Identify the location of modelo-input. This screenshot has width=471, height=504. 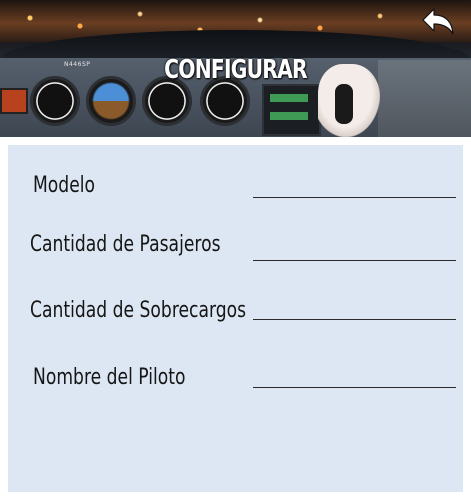
(354, 185).